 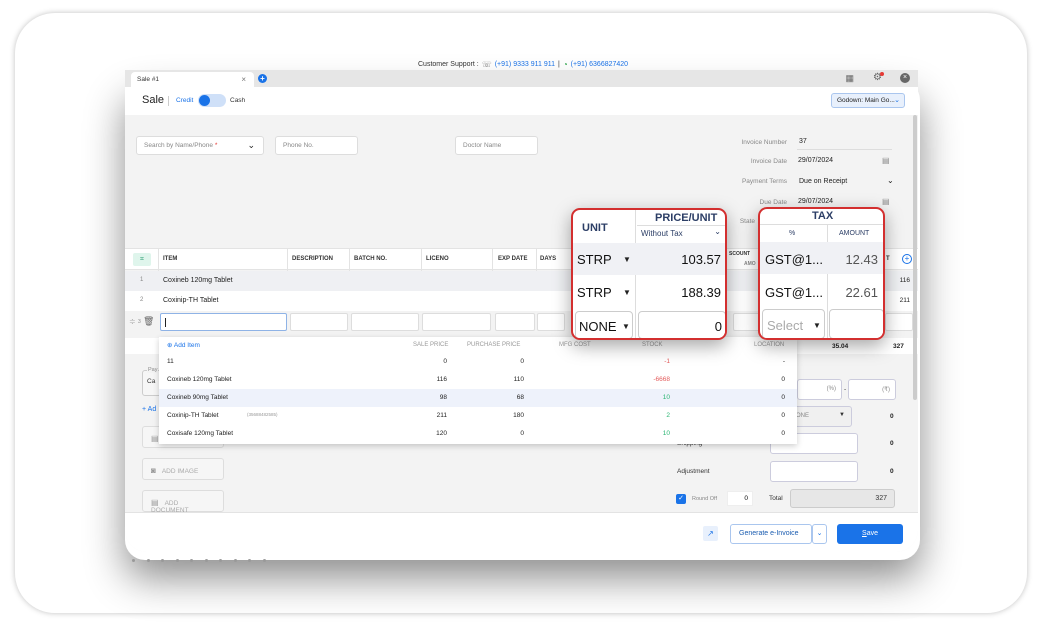 What do you see at coordinates (815, 201) in the screenshot?
I see `due-date-value: 29/07/2024` at bounding box center [815, 201].